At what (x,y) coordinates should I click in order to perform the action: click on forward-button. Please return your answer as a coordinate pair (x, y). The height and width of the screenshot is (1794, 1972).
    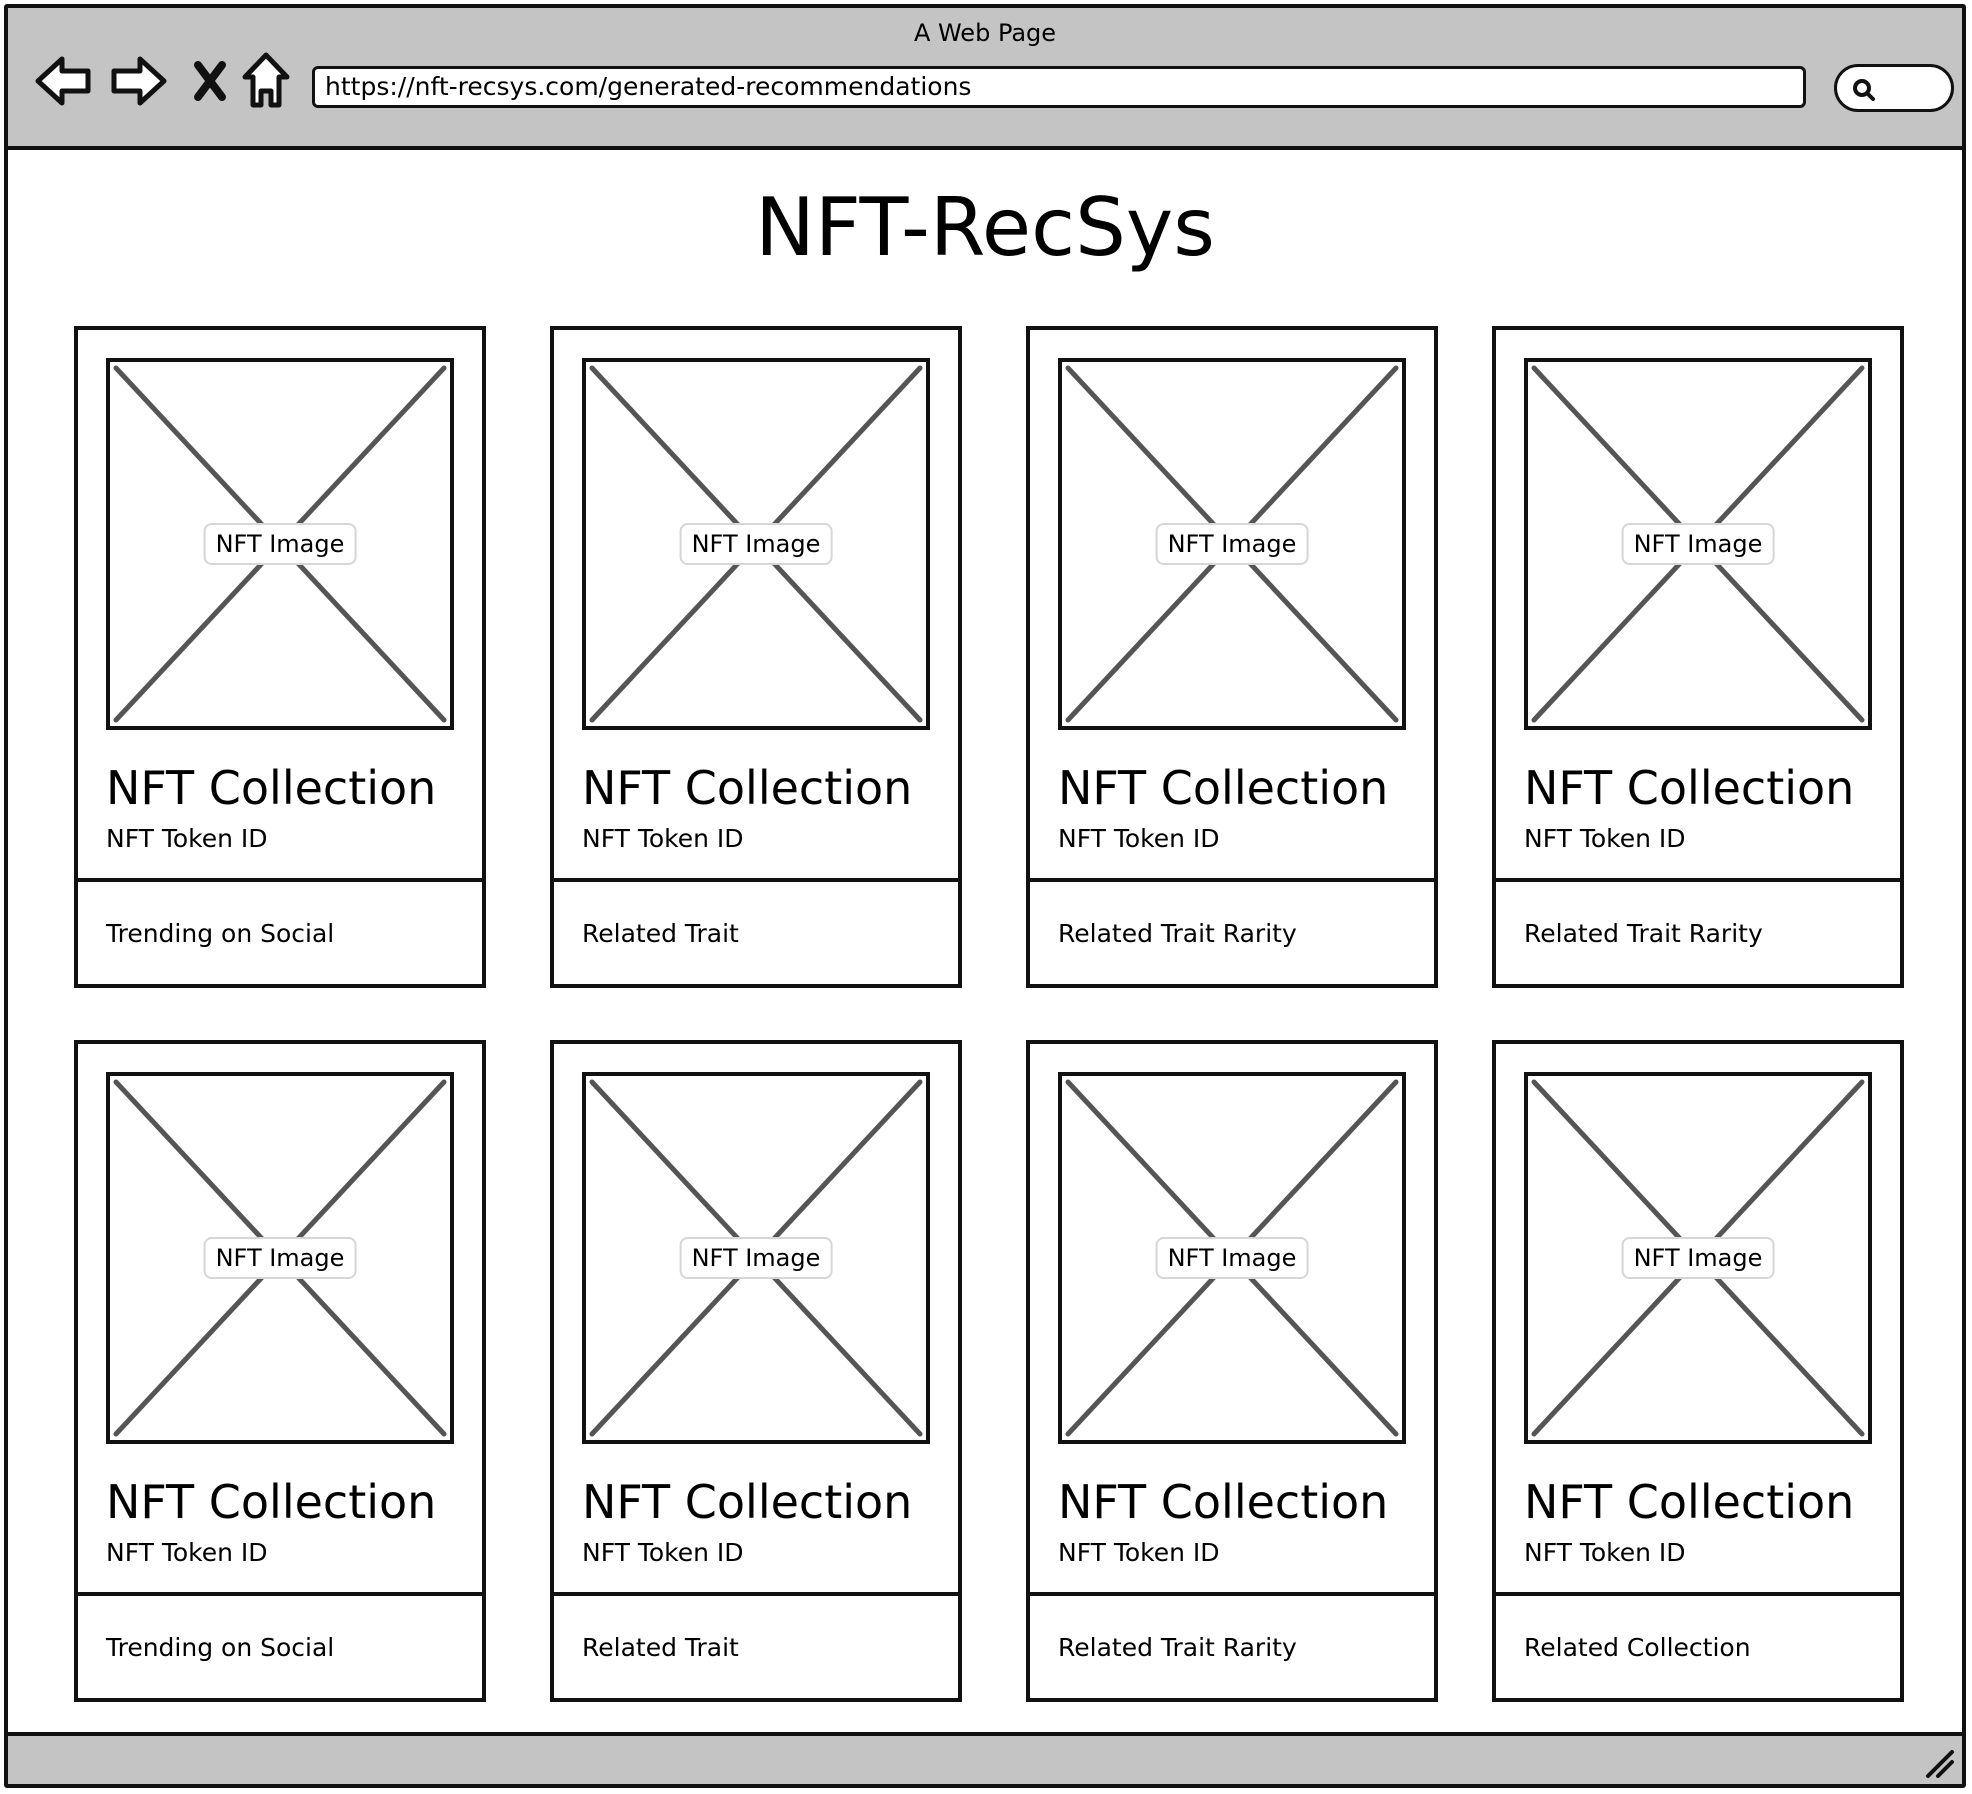
    Looking at the image, I should click on (138, 81).